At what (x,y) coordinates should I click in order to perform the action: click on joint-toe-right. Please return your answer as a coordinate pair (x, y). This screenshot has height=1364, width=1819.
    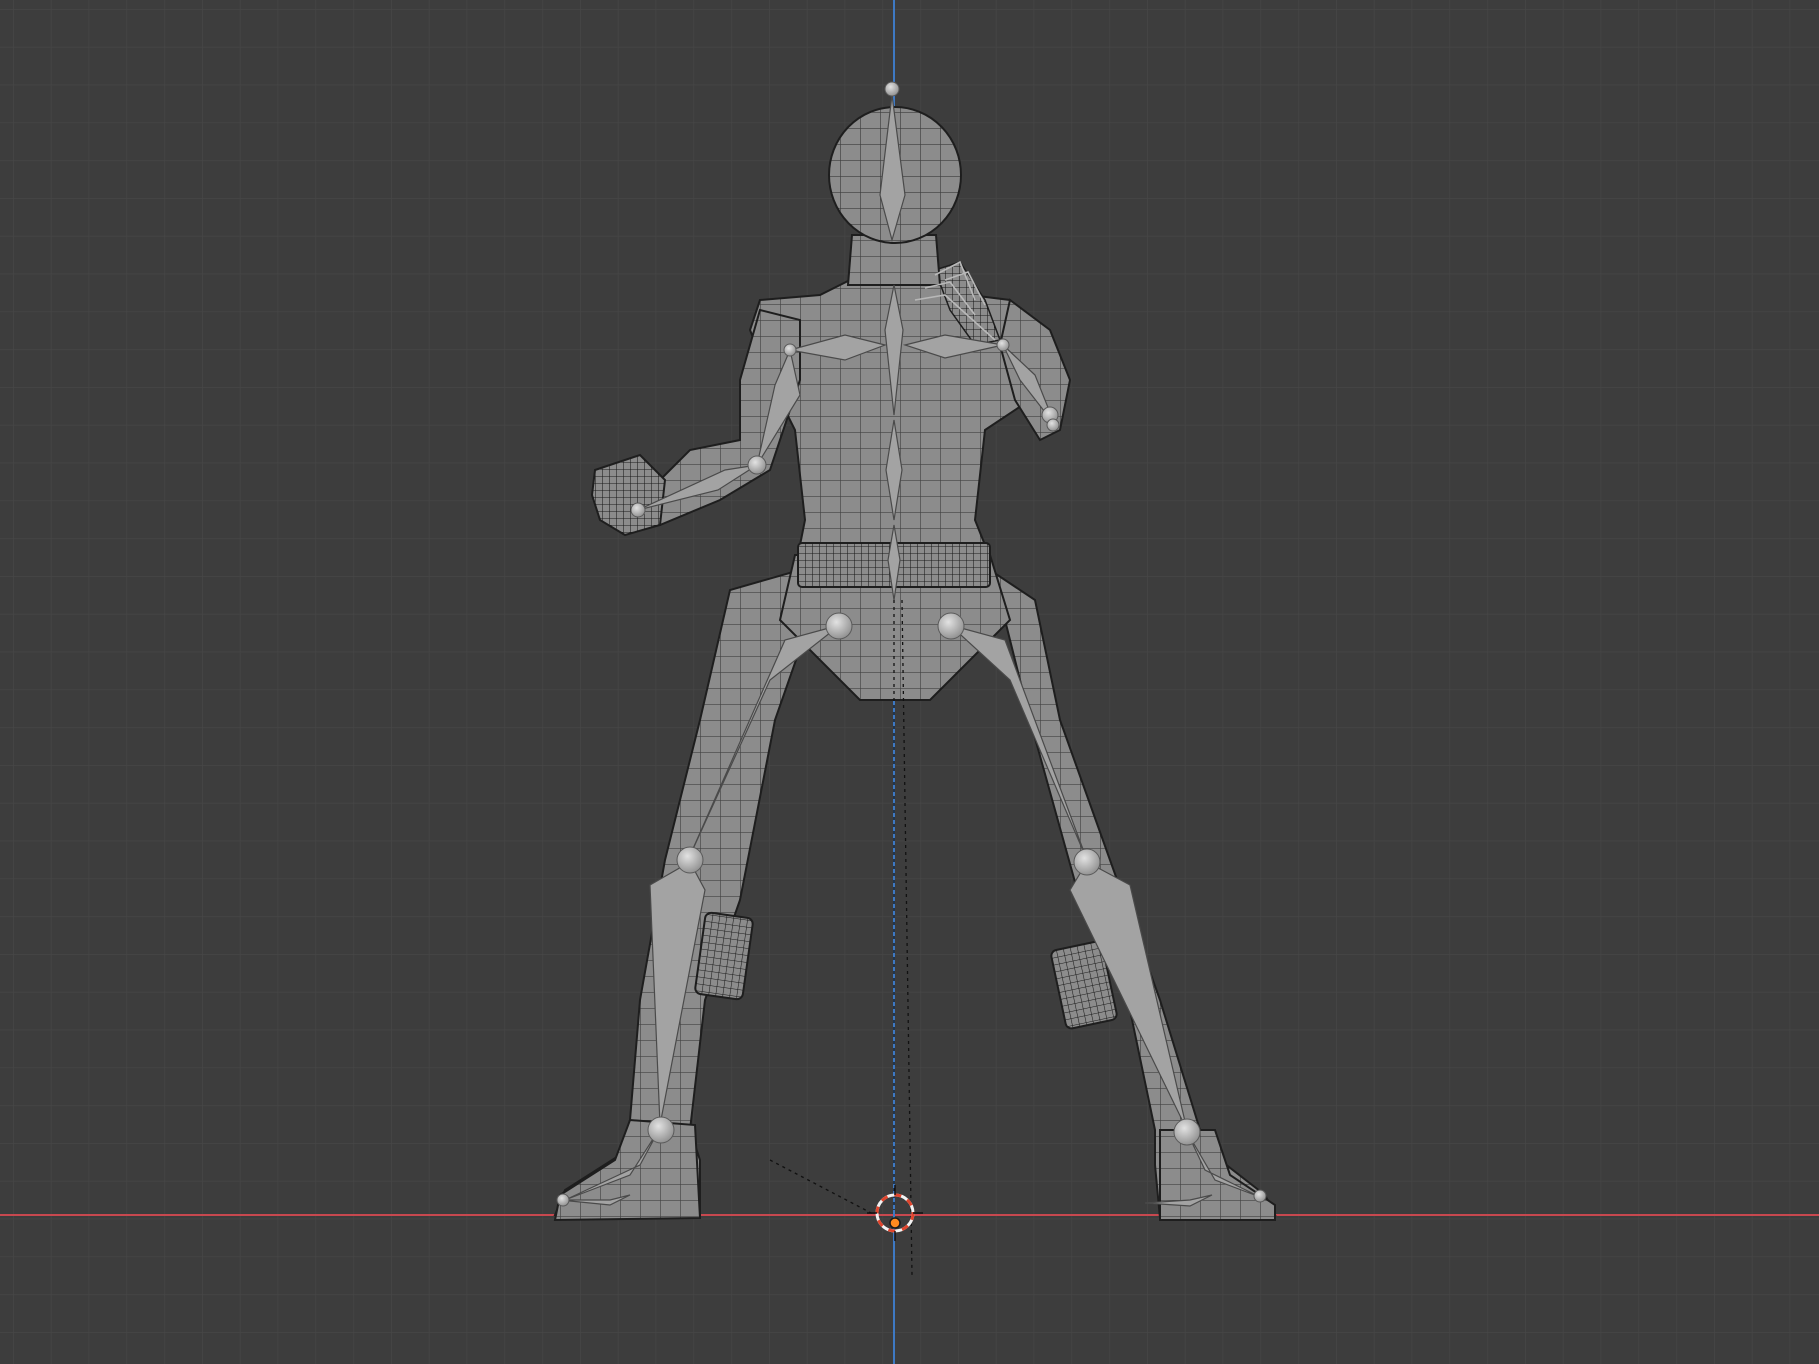
    Looking at the image, I should click on (1260, 1196).